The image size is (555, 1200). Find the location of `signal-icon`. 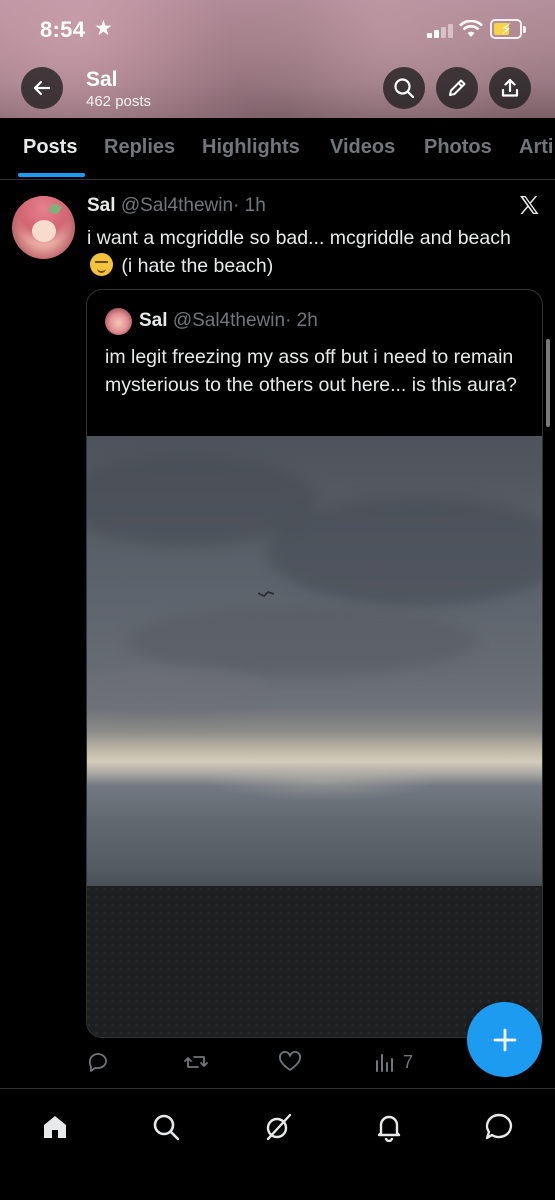

signal-icon is located at coordinates (440, 30).